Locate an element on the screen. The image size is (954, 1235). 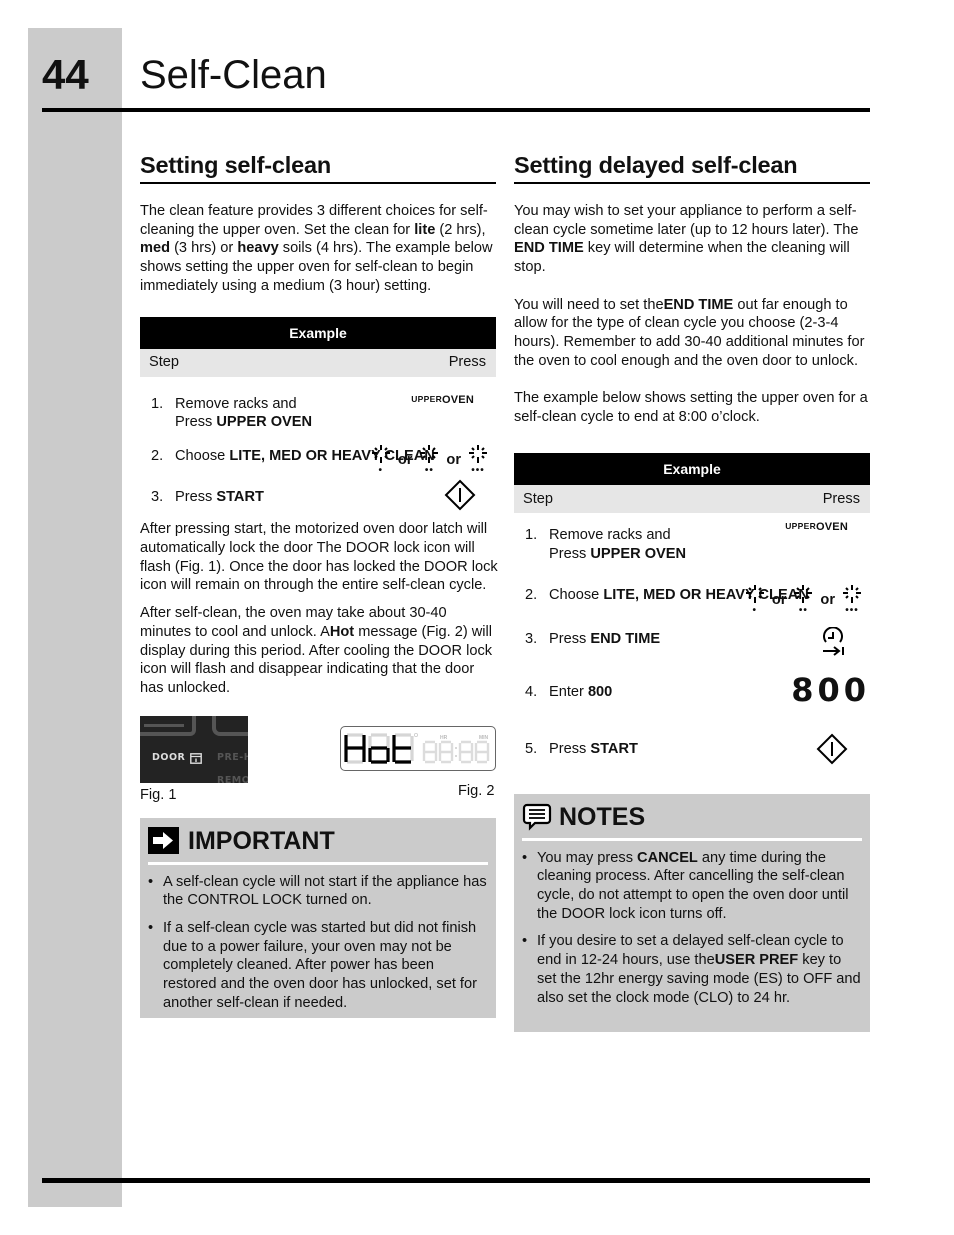
bold-text: lite is located at coordinates (425, 229).